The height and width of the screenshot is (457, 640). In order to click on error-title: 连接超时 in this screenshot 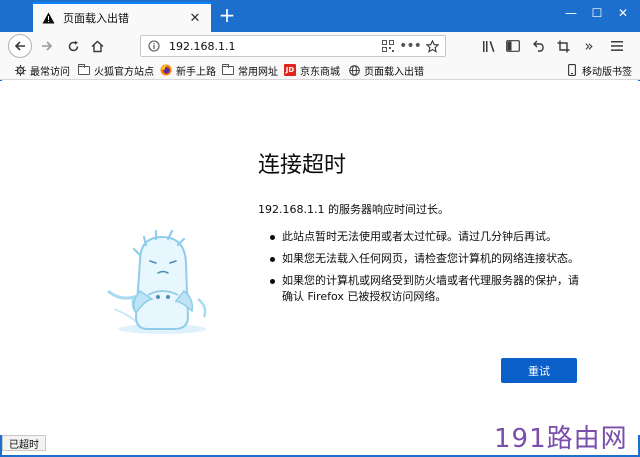, I will do `click(302, 165)`.